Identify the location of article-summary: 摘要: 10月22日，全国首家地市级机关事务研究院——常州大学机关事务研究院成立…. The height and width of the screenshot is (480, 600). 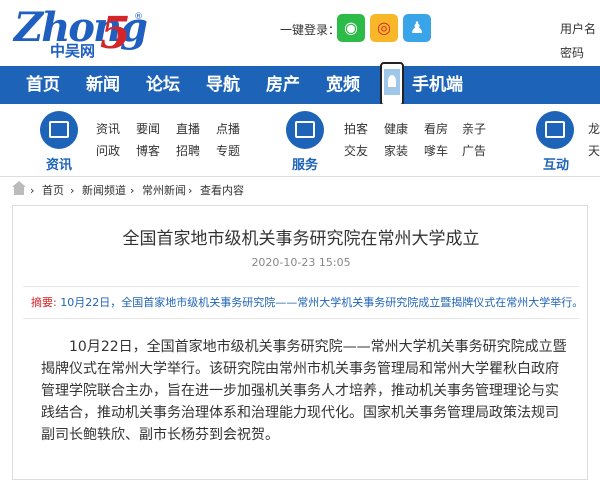
(307, 302).